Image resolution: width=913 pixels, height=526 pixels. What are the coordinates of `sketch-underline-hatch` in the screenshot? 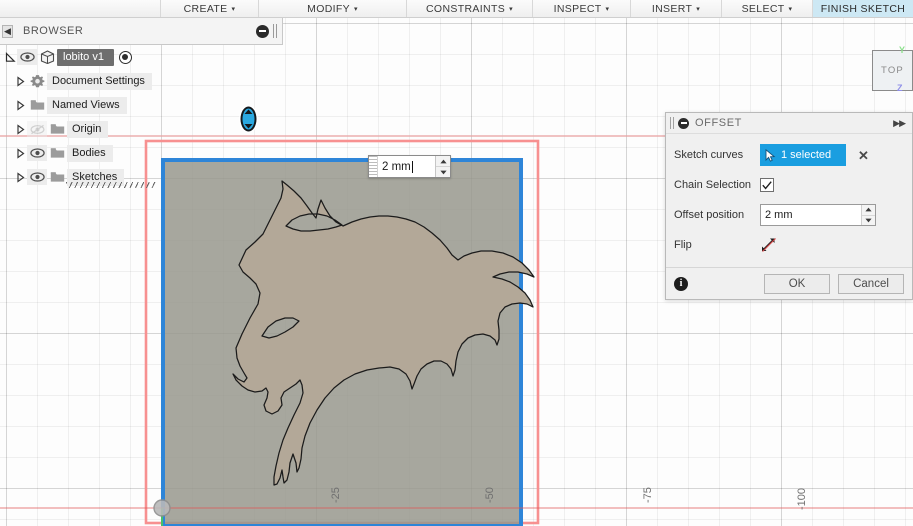 It's located at (111, 185).